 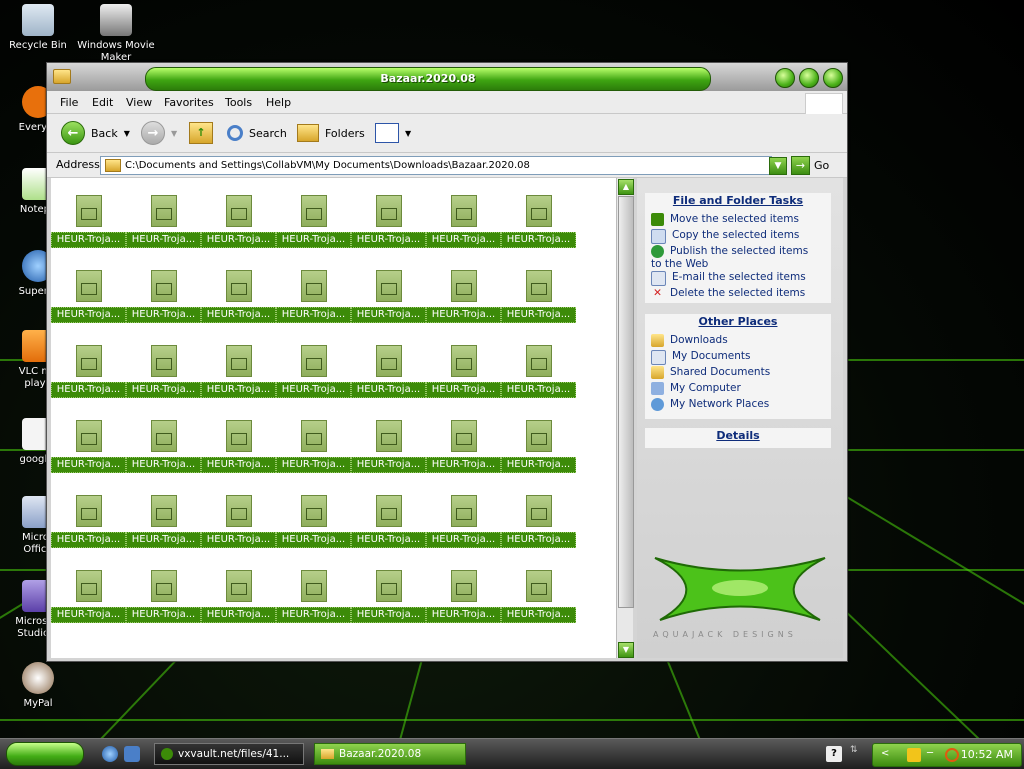 I want to click on close-button, so click(x=833, y=78).